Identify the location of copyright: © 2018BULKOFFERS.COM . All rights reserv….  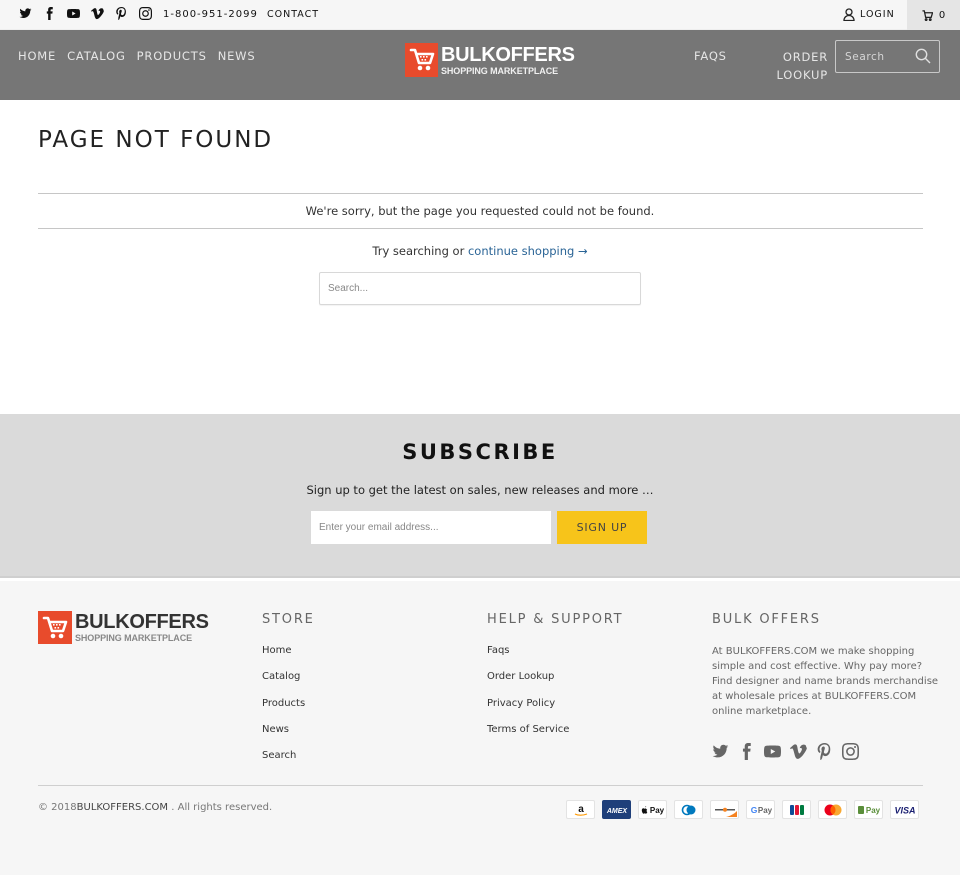
(155, 807).